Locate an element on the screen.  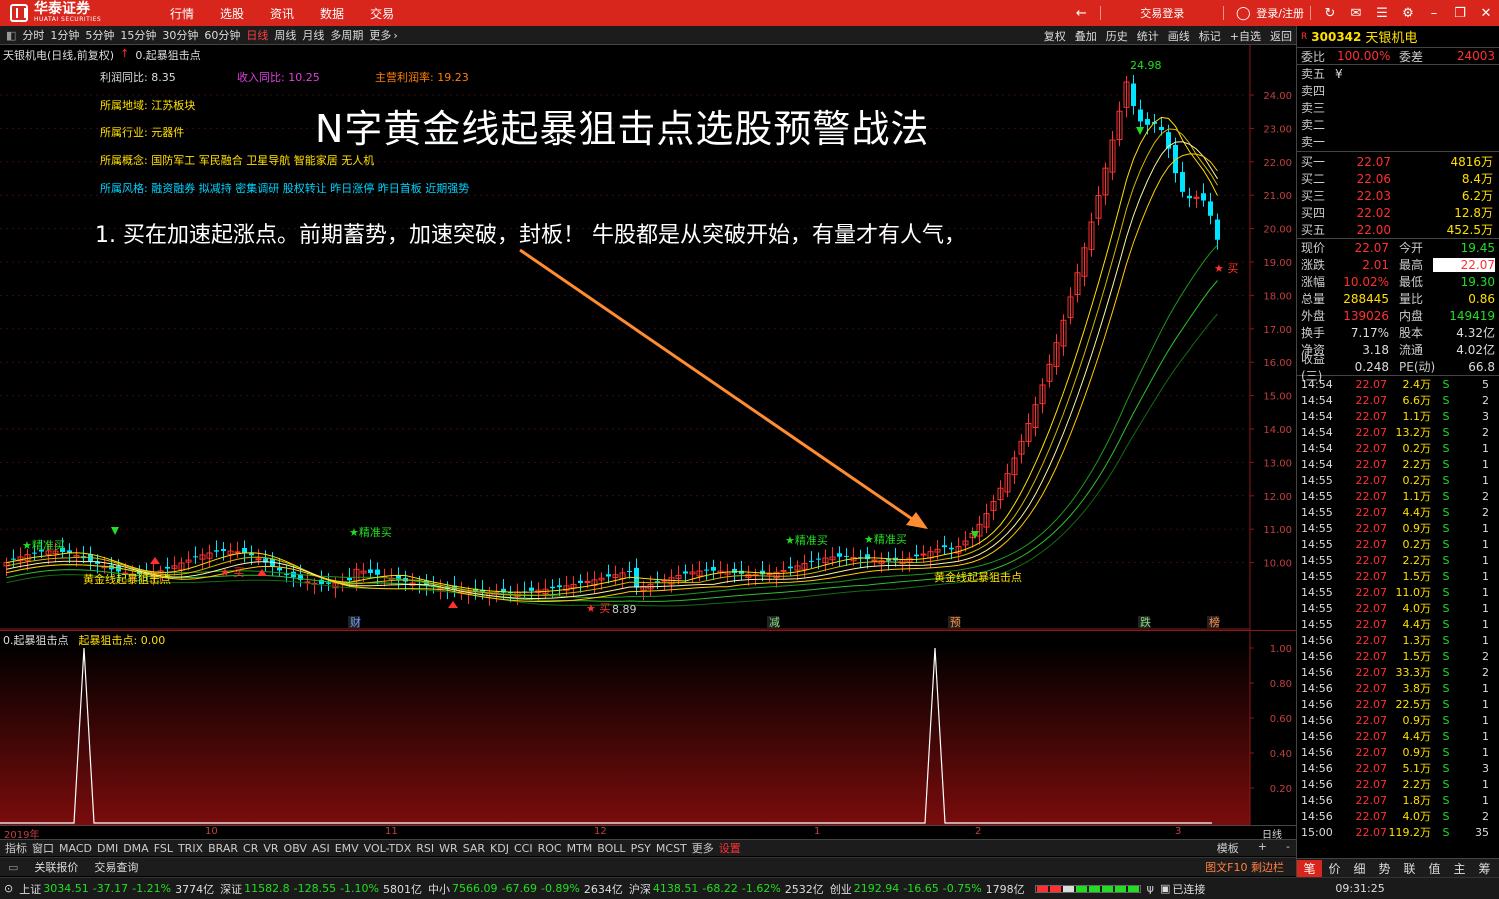
indicator-tab: RSI is located at coordinates (425, 848).